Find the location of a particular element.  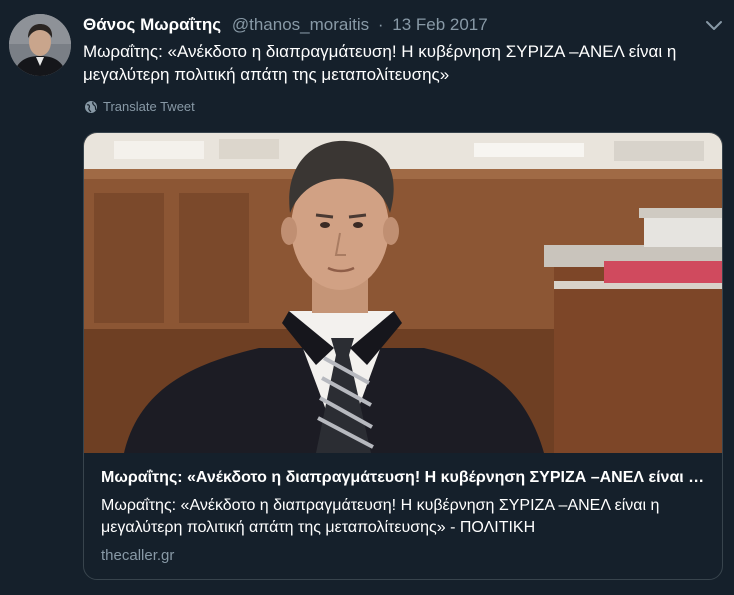

author-avatar is located at coordinates (40, 45).